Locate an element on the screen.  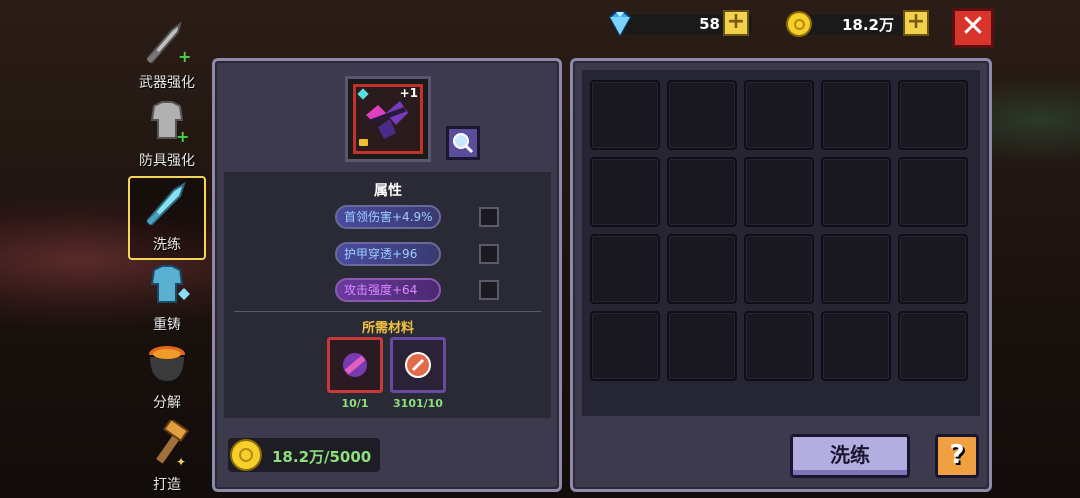
gold-count: 18.2万 is located at coordinates (867, 24).